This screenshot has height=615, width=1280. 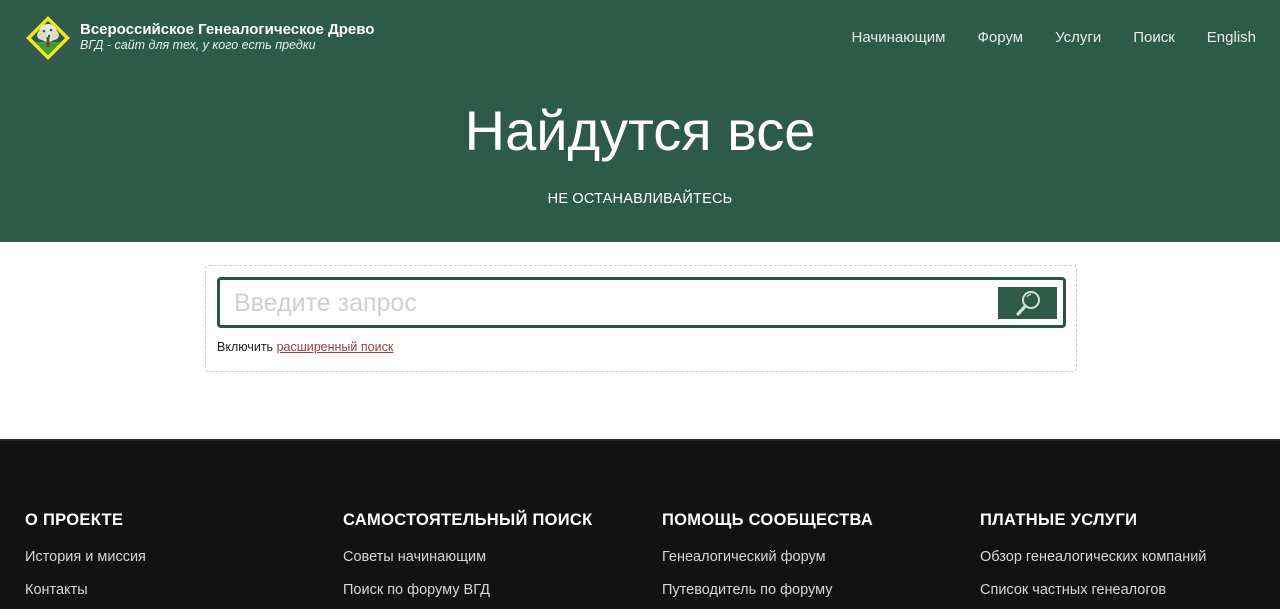 What do you see at coordinates (1078, 37) in the screenshot?
I see `nav-services: Услуги` at bounding box center [1078, 37].